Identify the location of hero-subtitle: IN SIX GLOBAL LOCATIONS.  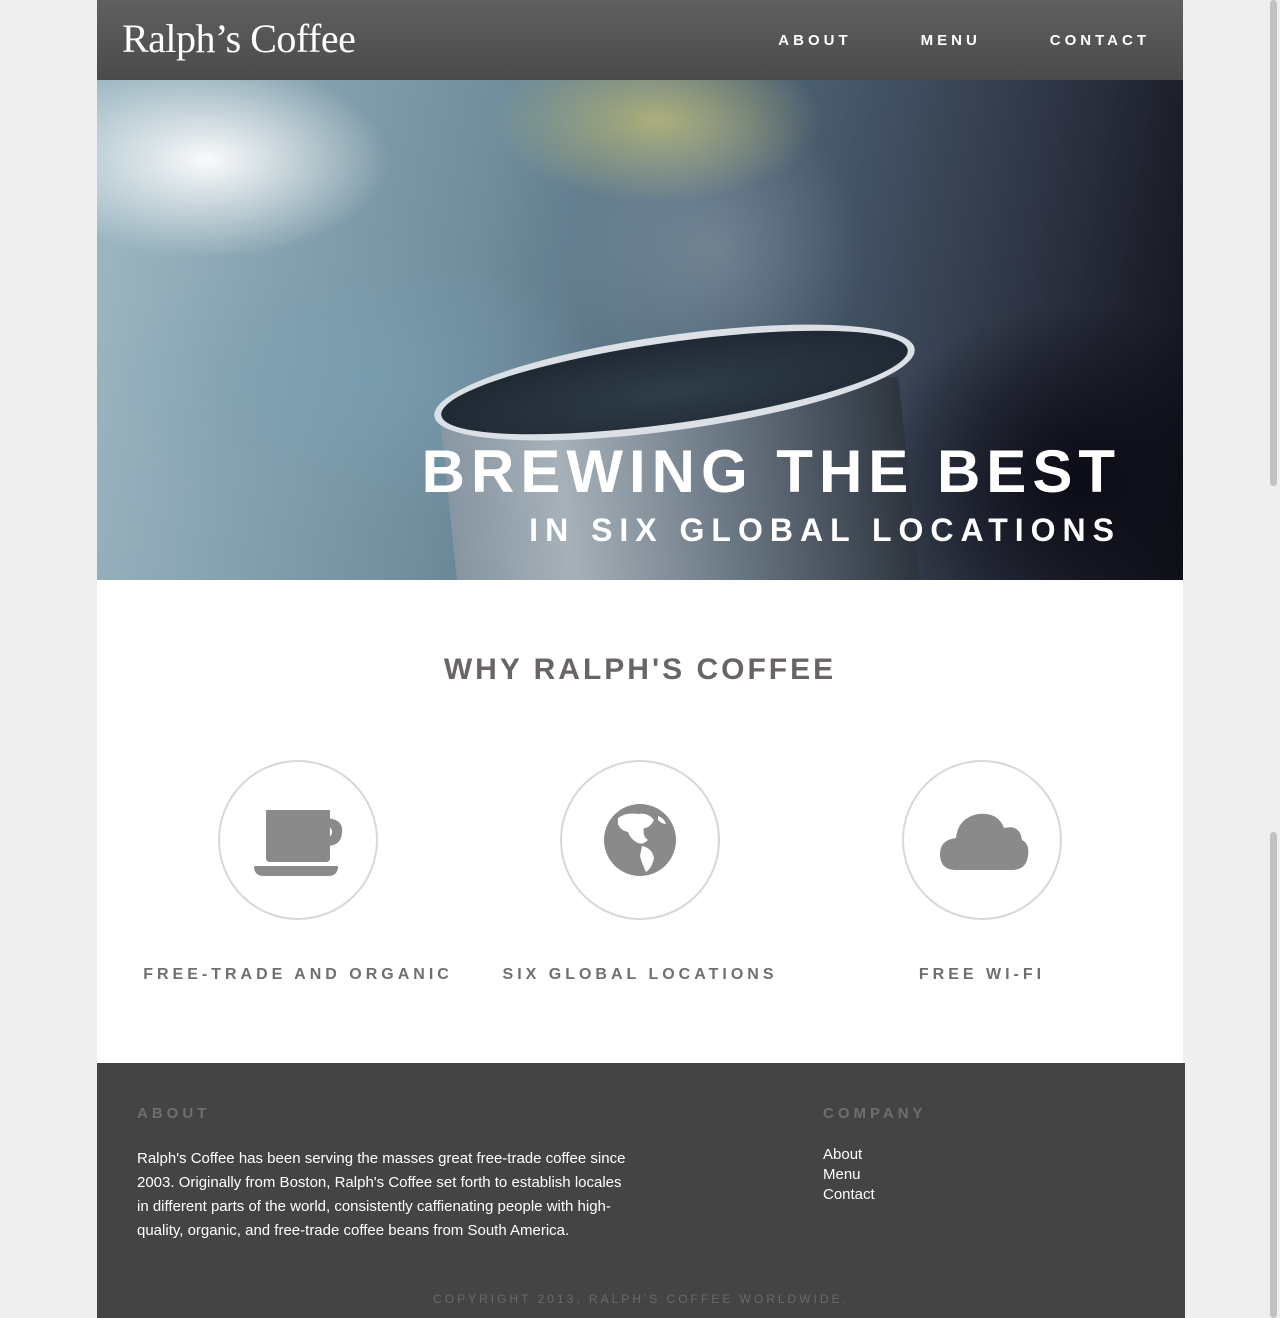
(825, 530).